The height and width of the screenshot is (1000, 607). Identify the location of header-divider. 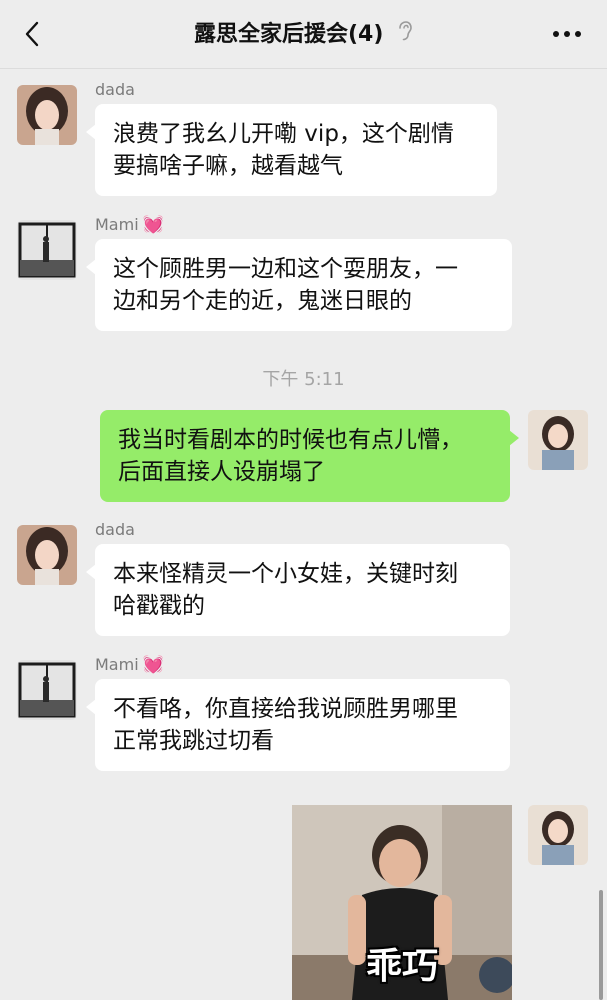
(303, 68).